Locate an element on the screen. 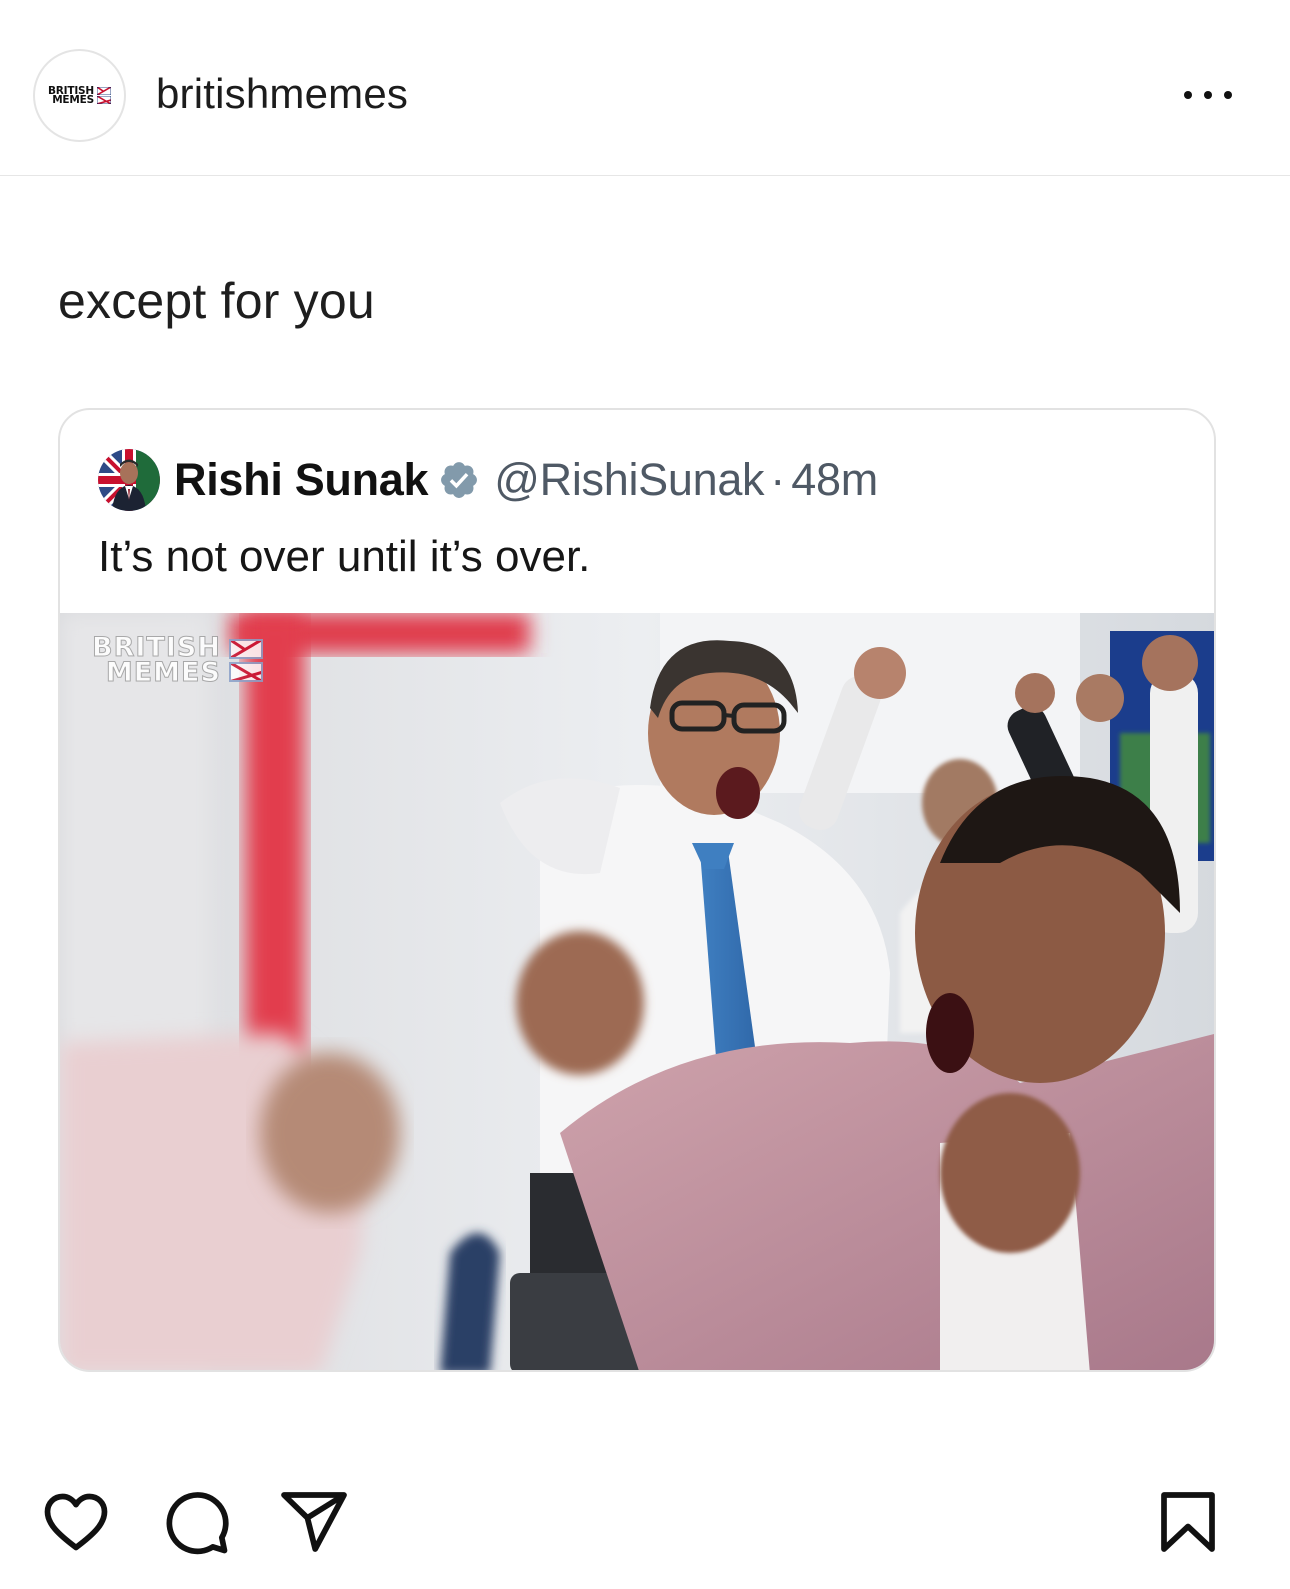  more-horizontal-icon is located at coordinates (1208, 95).